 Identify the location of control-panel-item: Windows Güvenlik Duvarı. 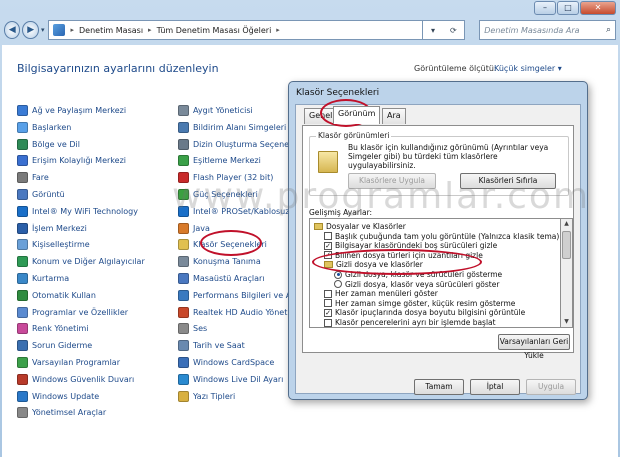
(75, 379).